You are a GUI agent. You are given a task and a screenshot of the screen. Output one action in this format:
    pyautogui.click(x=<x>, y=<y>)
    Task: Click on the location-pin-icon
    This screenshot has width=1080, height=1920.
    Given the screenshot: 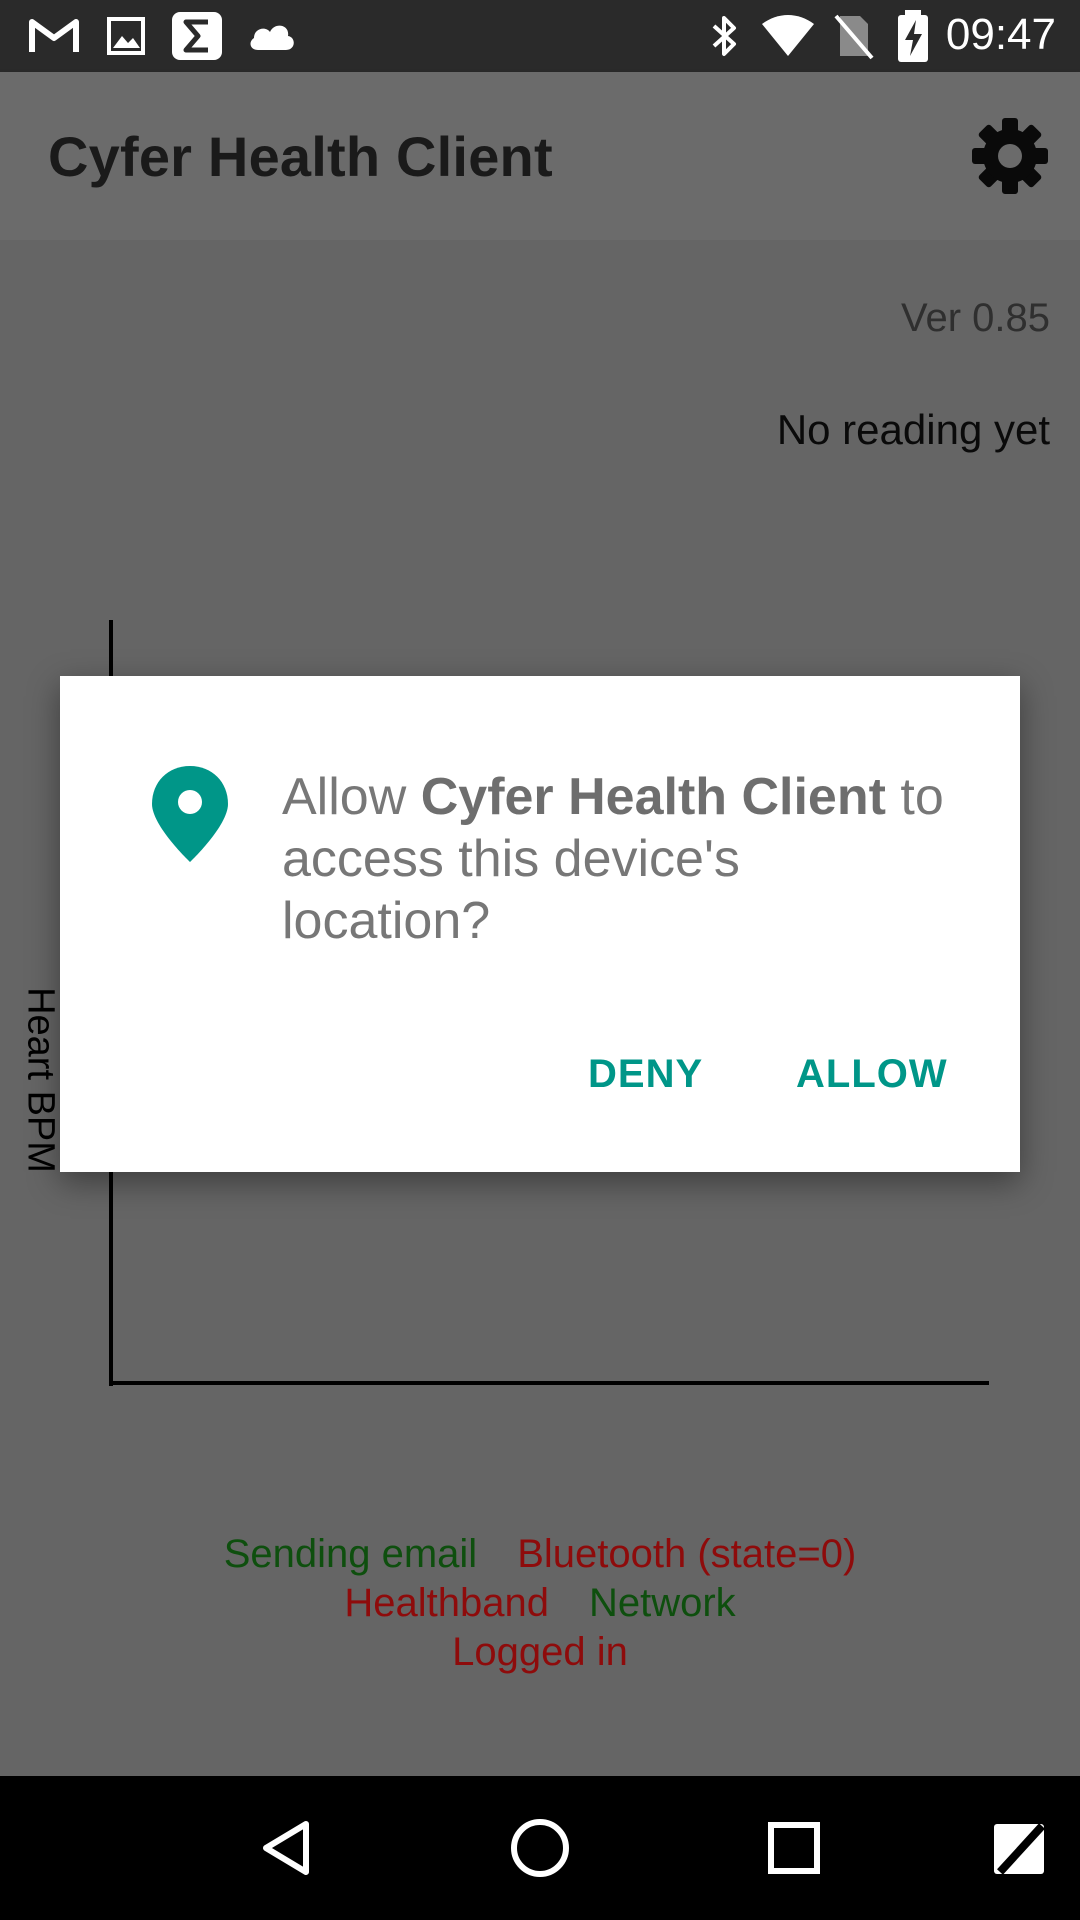 What is the action you would take?
    pyautogui.click(x=190, y=814)
    